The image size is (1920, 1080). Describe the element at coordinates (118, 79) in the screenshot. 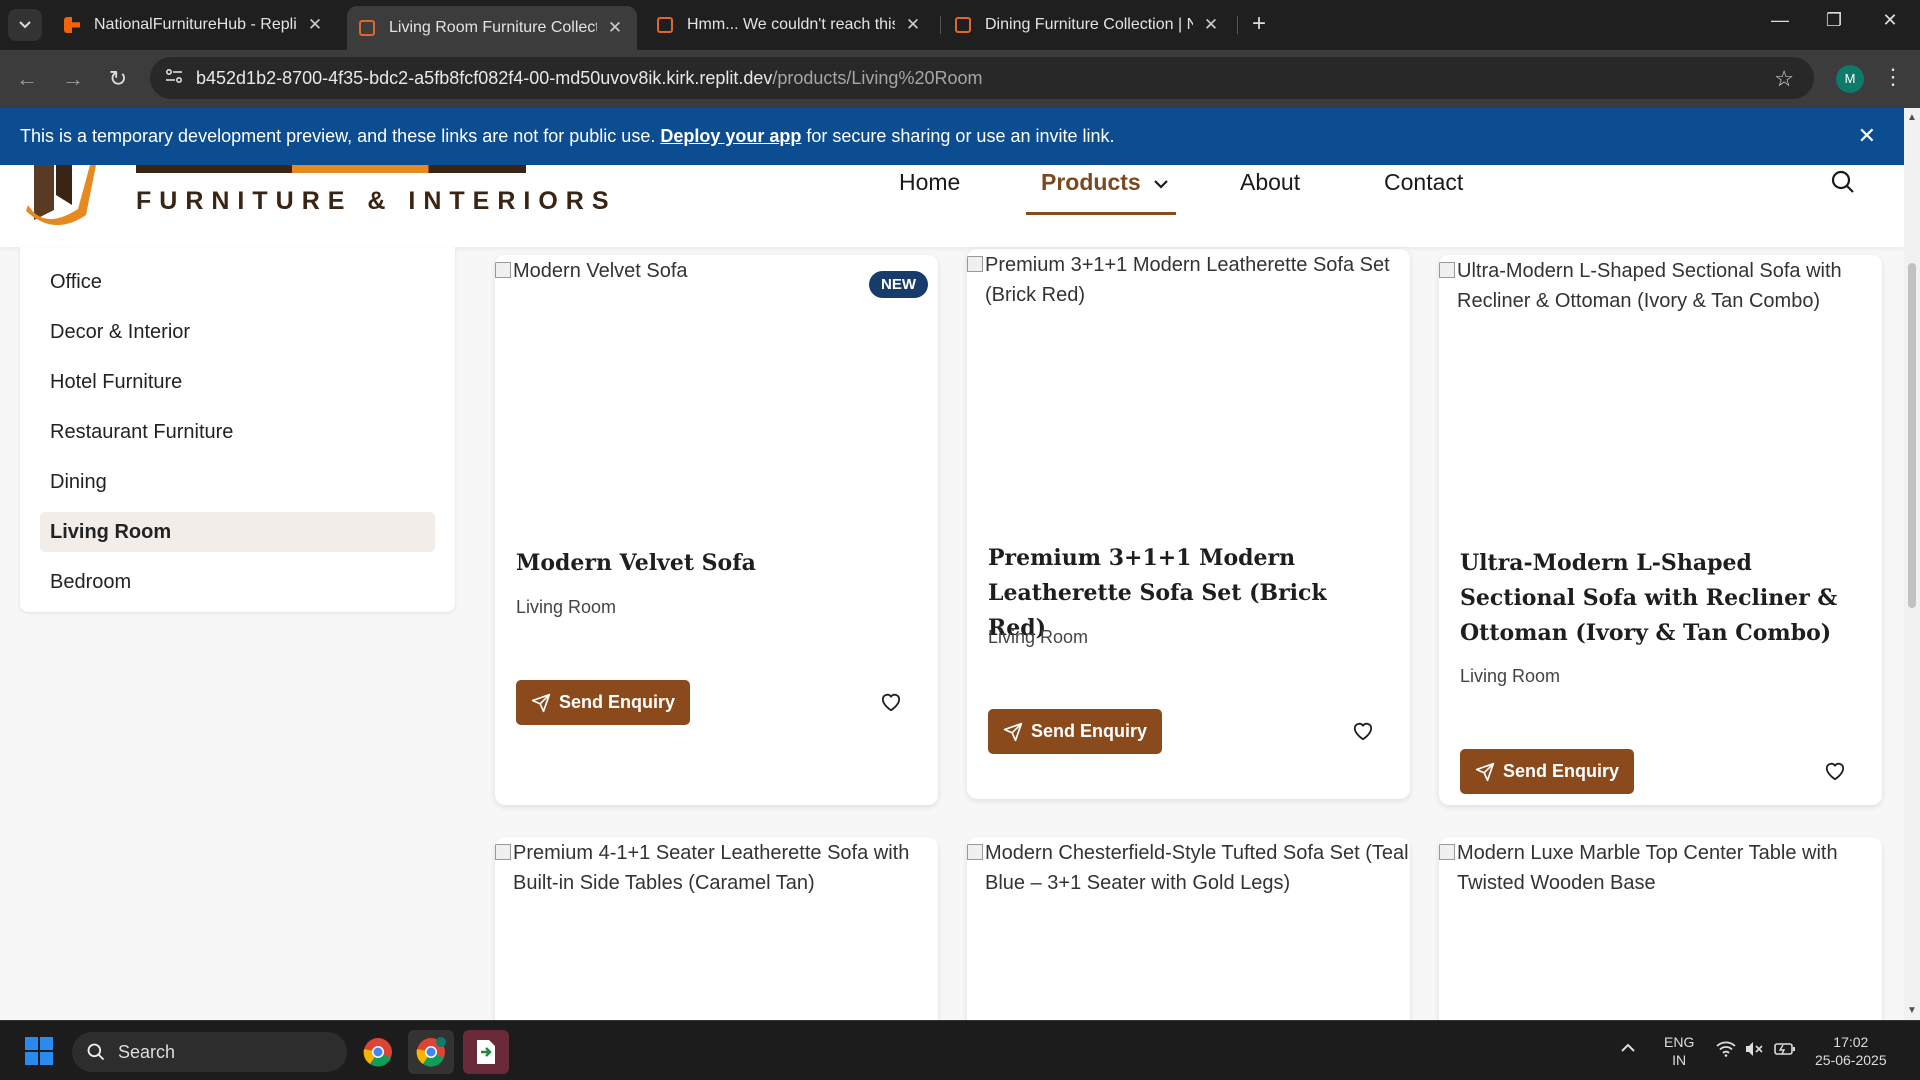

I see `reload-icon: ↻` at that location.